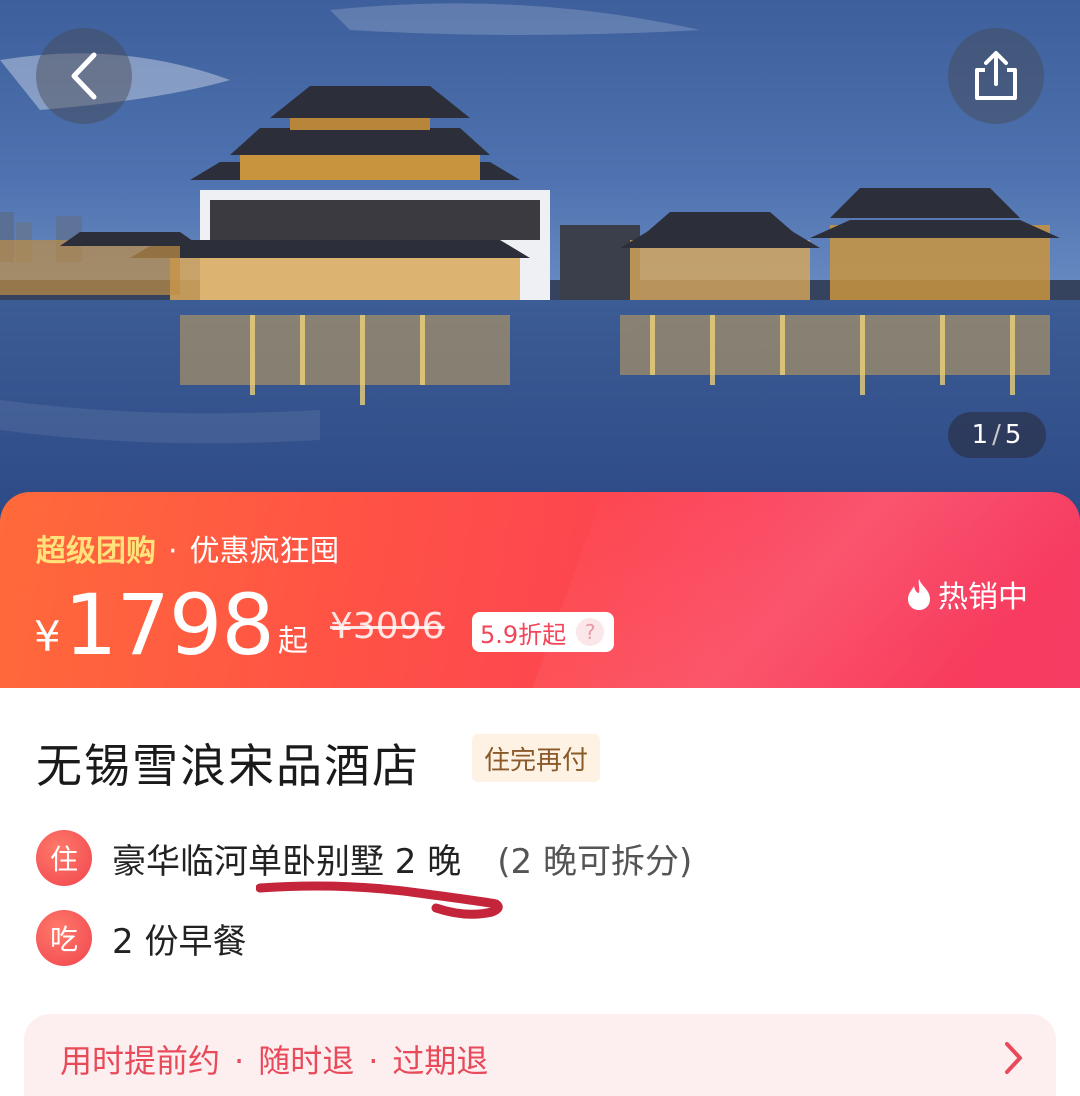  I want to click on handwritten-underline, so click(379, 900).